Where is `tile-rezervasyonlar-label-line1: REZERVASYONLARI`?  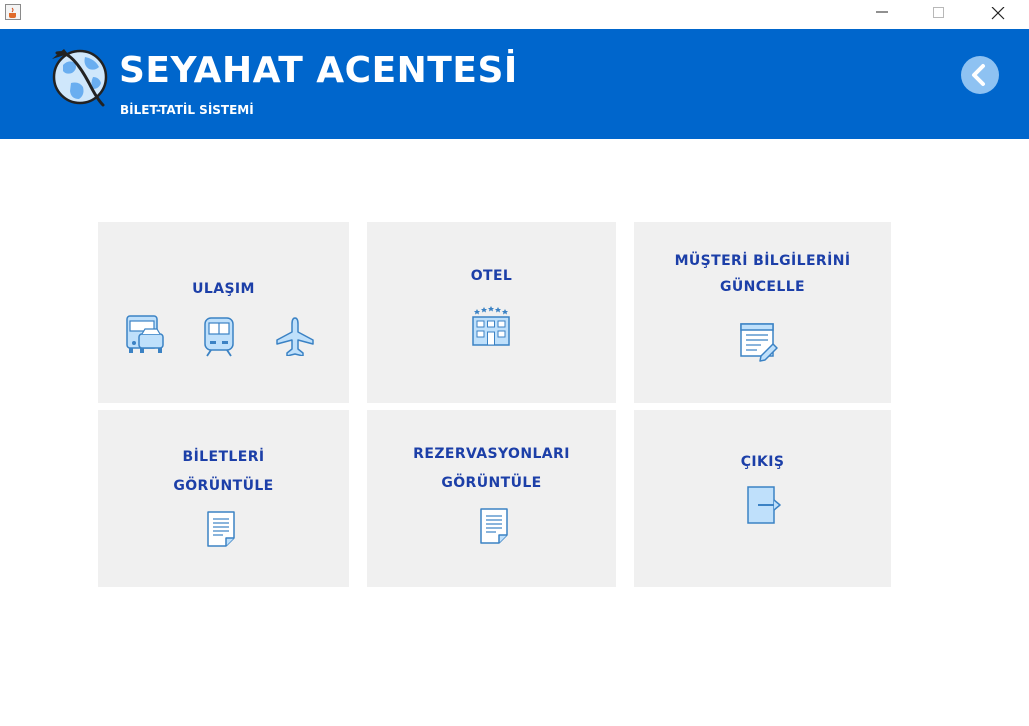 tile-rezervasyonlar-label-line1: REZERVASYONLARI is located at coordinates (491, 454).